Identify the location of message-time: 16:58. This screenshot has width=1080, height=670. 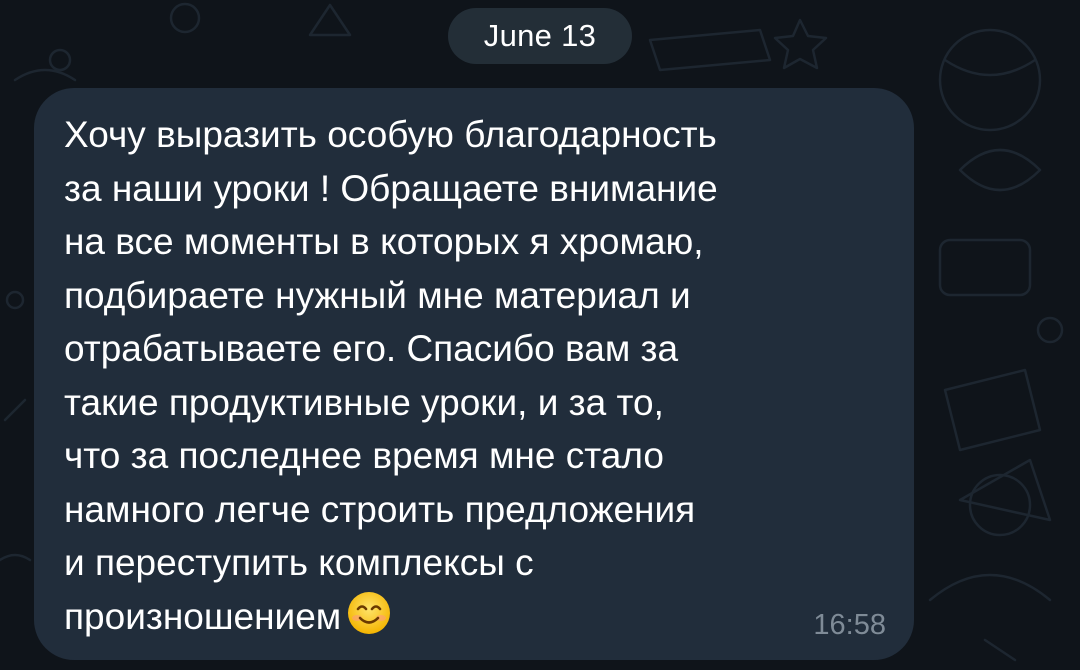
(849, 625).